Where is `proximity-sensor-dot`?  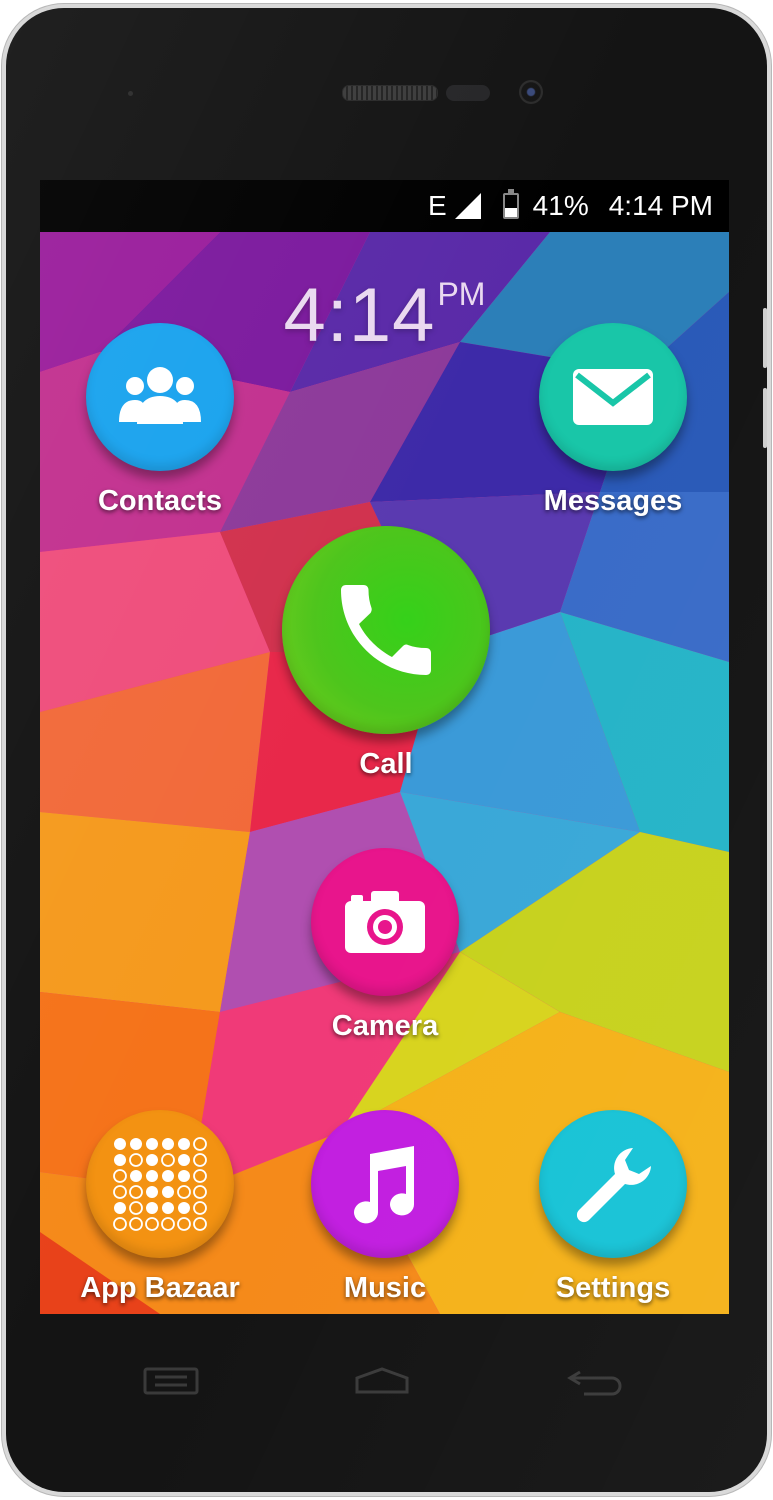
proximity-sensor-dot is located at coordinates (130, 93).